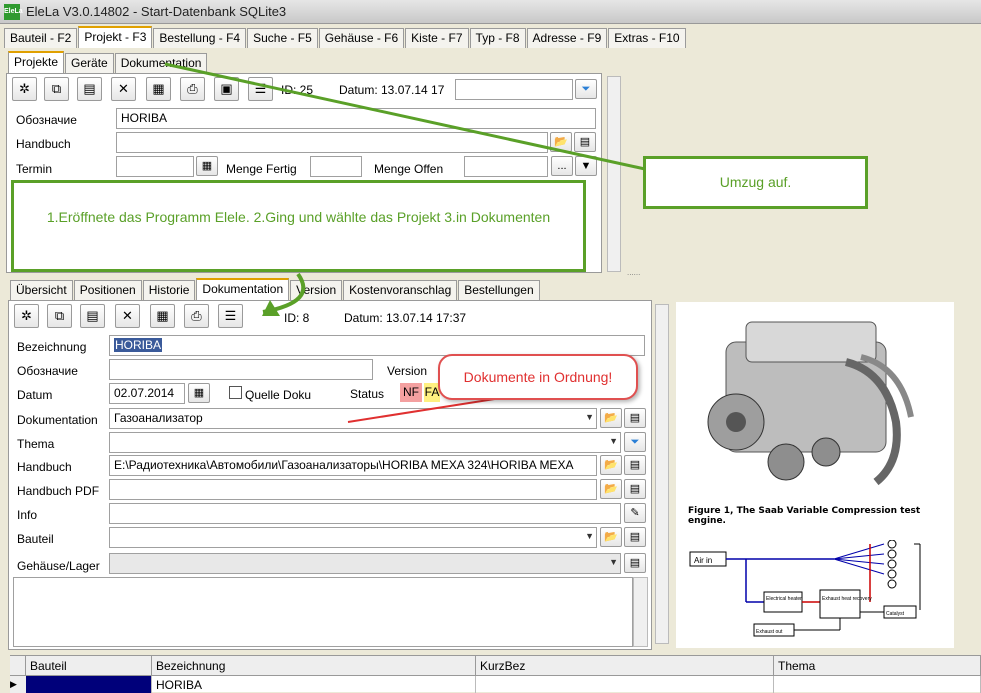 The height and width of the screenshot is (693, 981). What do you see at coordinates (538, 377) in the screenshot?
I see `annotation-ok: Dokumente in Ordnung!` at bounding box center [538, 377].